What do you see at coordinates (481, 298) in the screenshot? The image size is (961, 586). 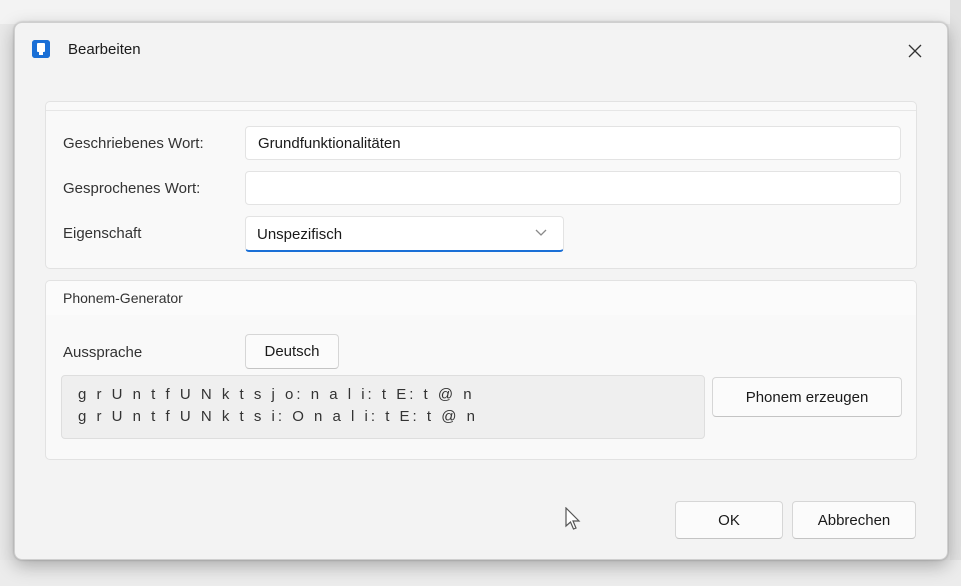 I see `phoneme-generator-header: Phonem-Generator` at bounding box center [481, 298].